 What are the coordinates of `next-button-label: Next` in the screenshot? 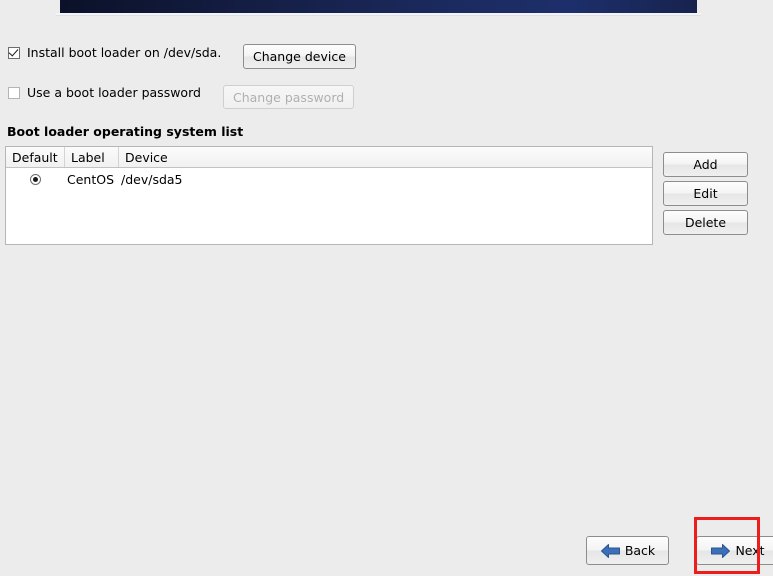 It's located at (750, 550).